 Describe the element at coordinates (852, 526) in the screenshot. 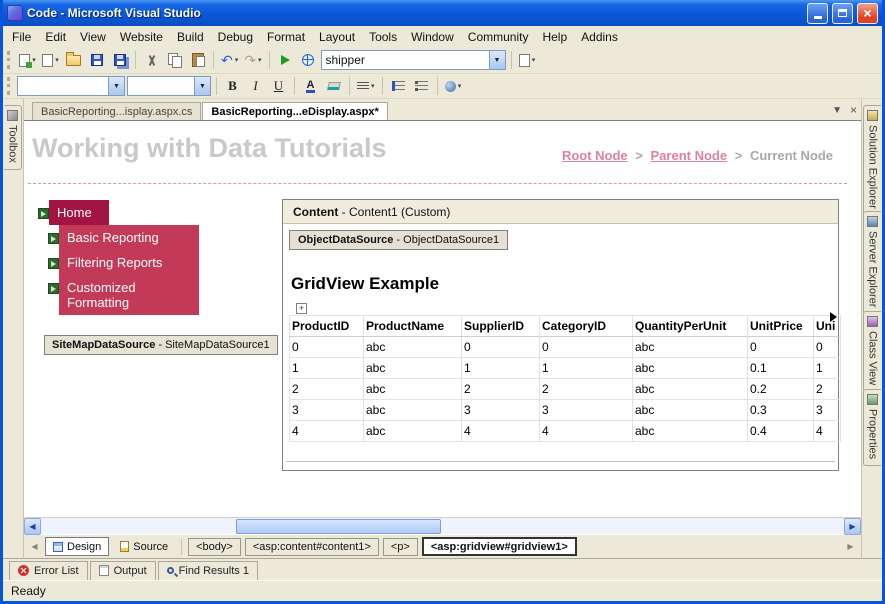

I see `scroll-right-button: ▶` at that location.